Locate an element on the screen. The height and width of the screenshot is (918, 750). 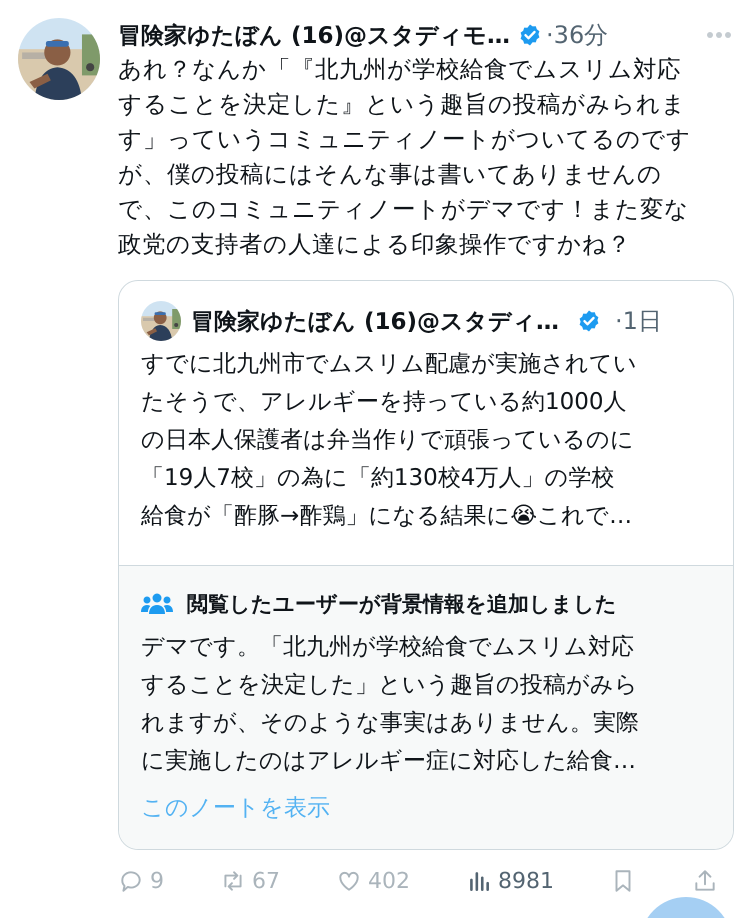
views-button: 8981 is located at coordinates (510, 881).